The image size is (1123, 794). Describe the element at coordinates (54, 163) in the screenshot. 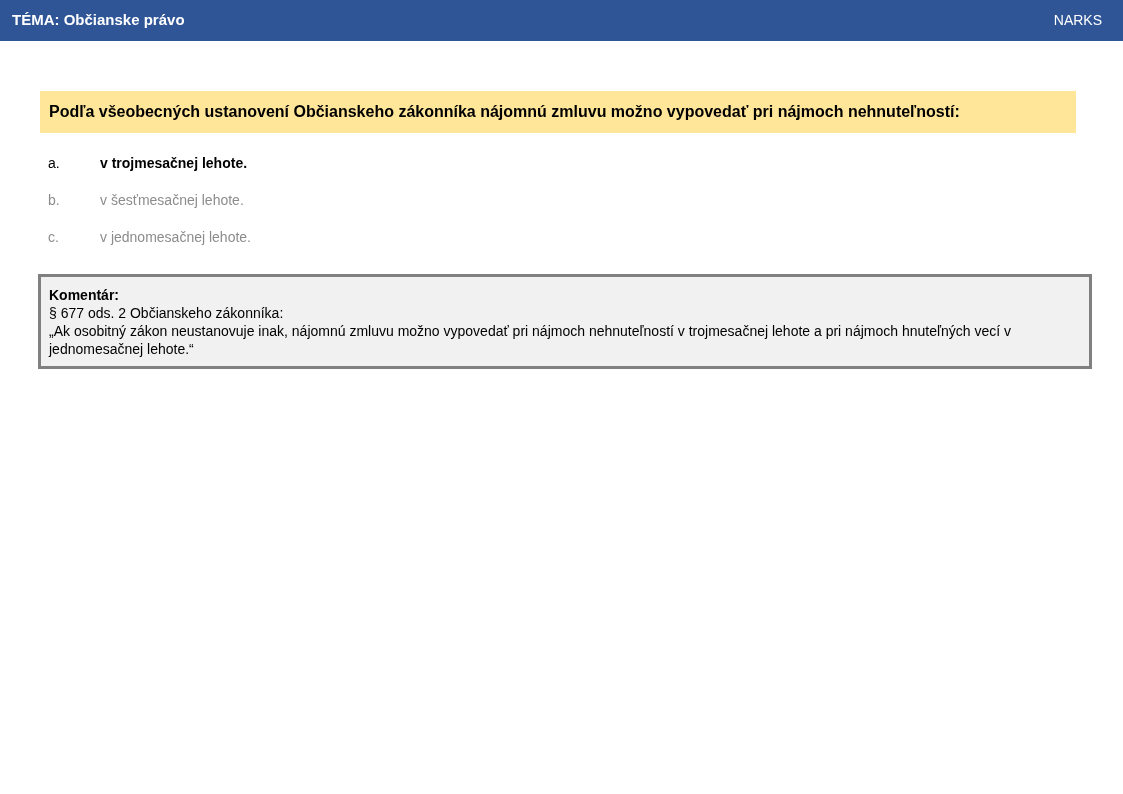

I see `answer-letter: a.` at that location.